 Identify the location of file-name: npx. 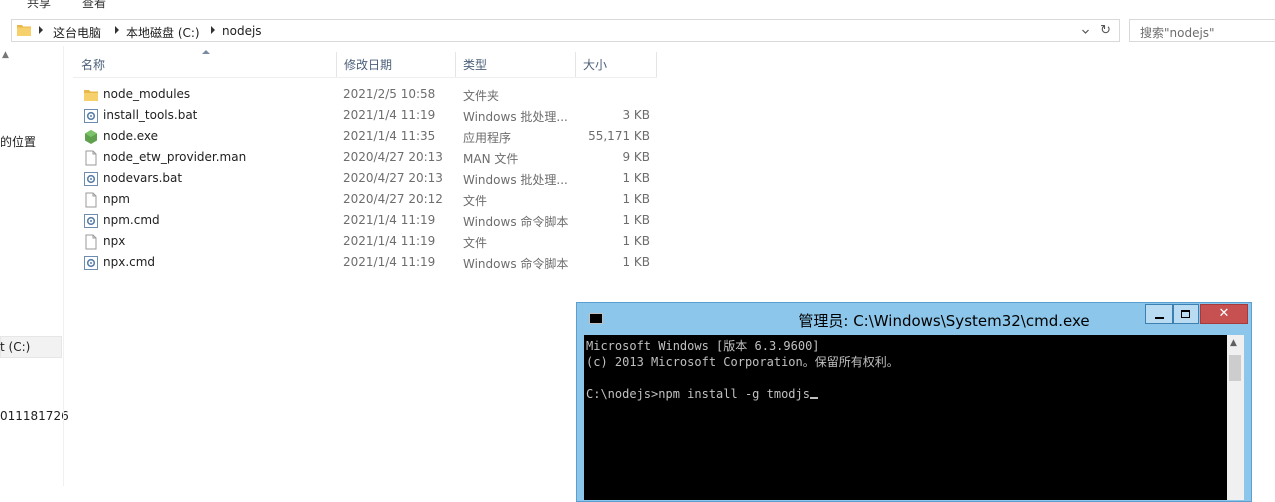
(114, 241).